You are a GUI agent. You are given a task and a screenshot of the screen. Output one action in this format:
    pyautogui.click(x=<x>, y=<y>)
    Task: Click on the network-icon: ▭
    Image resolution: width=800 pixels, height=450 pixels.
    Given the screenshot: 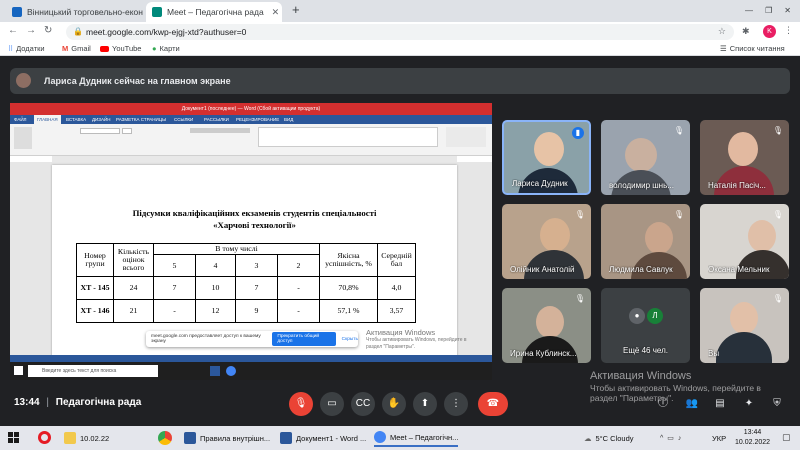 What is the action you would take?
    pyautogui.click(x=670, y=438)
    